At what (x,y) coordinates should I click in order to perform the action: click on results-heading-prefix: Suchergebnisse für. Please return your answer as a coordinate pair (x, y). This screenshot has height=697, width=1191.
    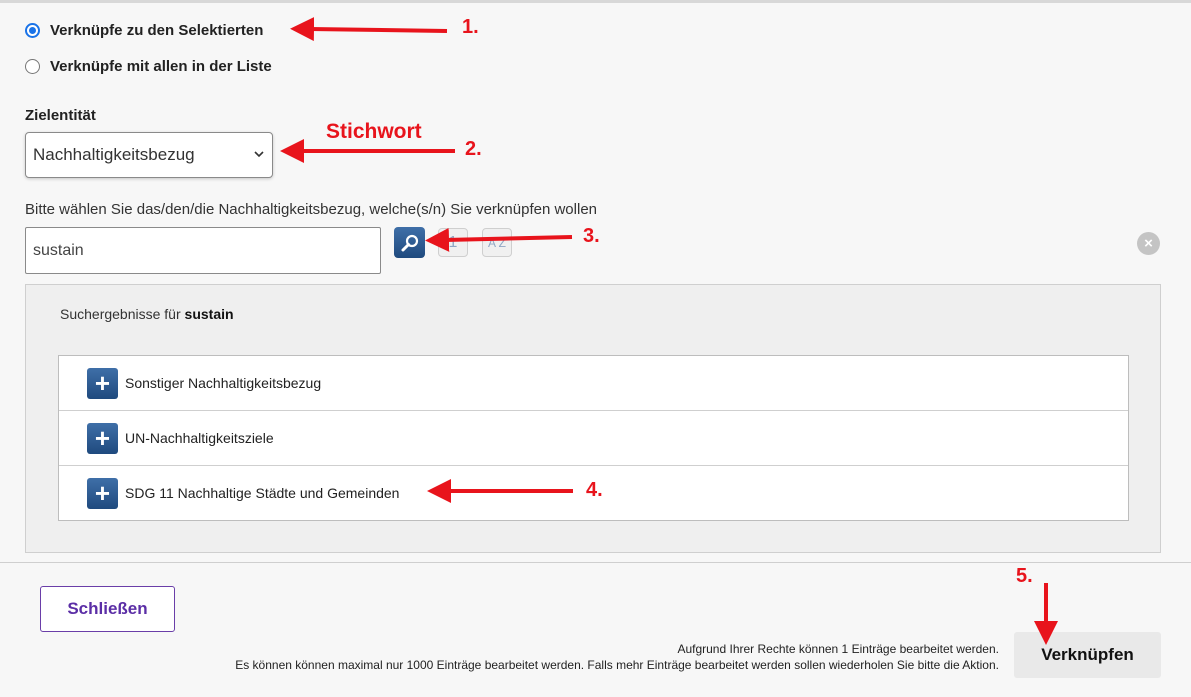
    Looking at the image, I should click on (120, 314).